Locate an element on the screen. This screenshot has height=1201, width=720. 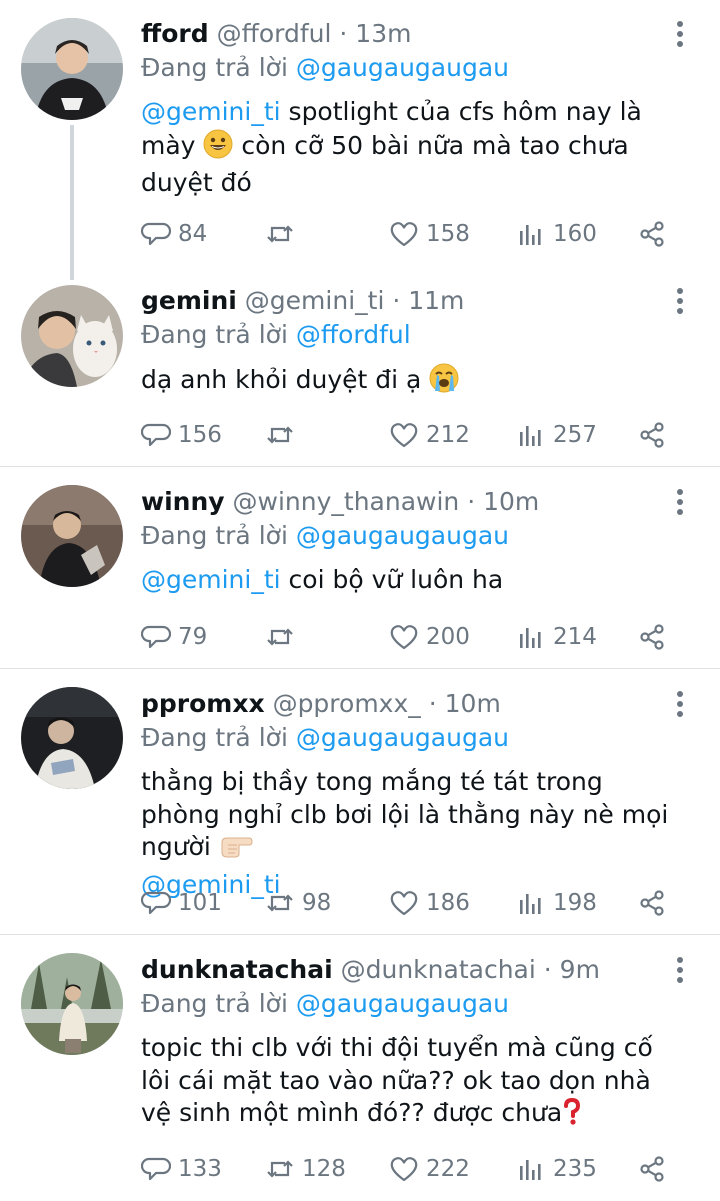
user-handle: @ppromxx_ is located at coordinates (347, 703).